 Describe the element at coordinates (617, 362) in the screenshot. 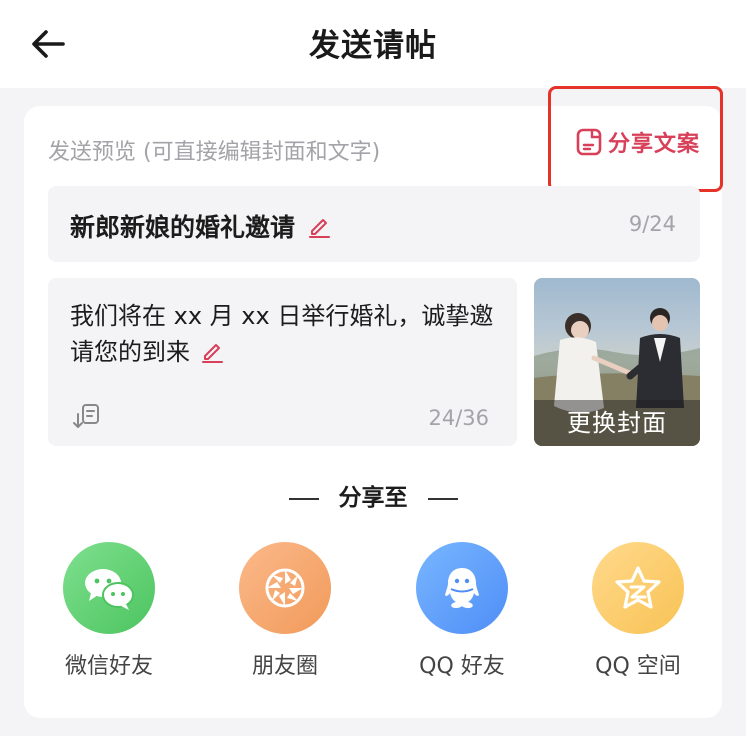

I see `cover-image: 更换封面` at that location.